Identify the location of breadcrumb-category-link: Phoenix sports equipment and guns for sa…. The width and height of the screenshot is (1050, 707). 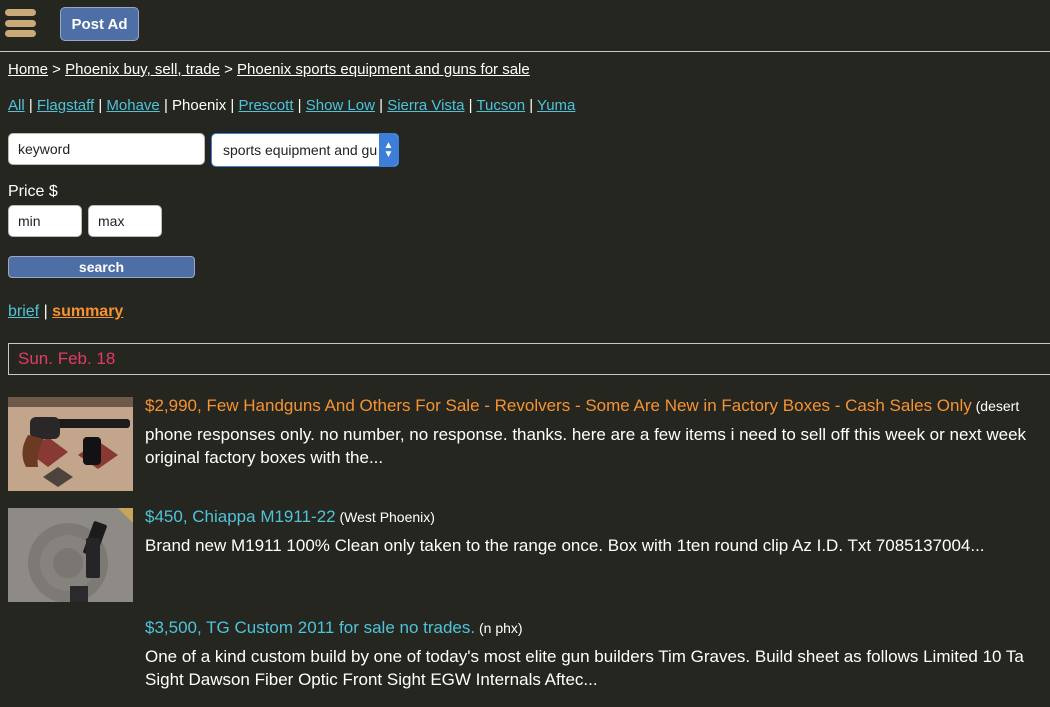
(383, 69).